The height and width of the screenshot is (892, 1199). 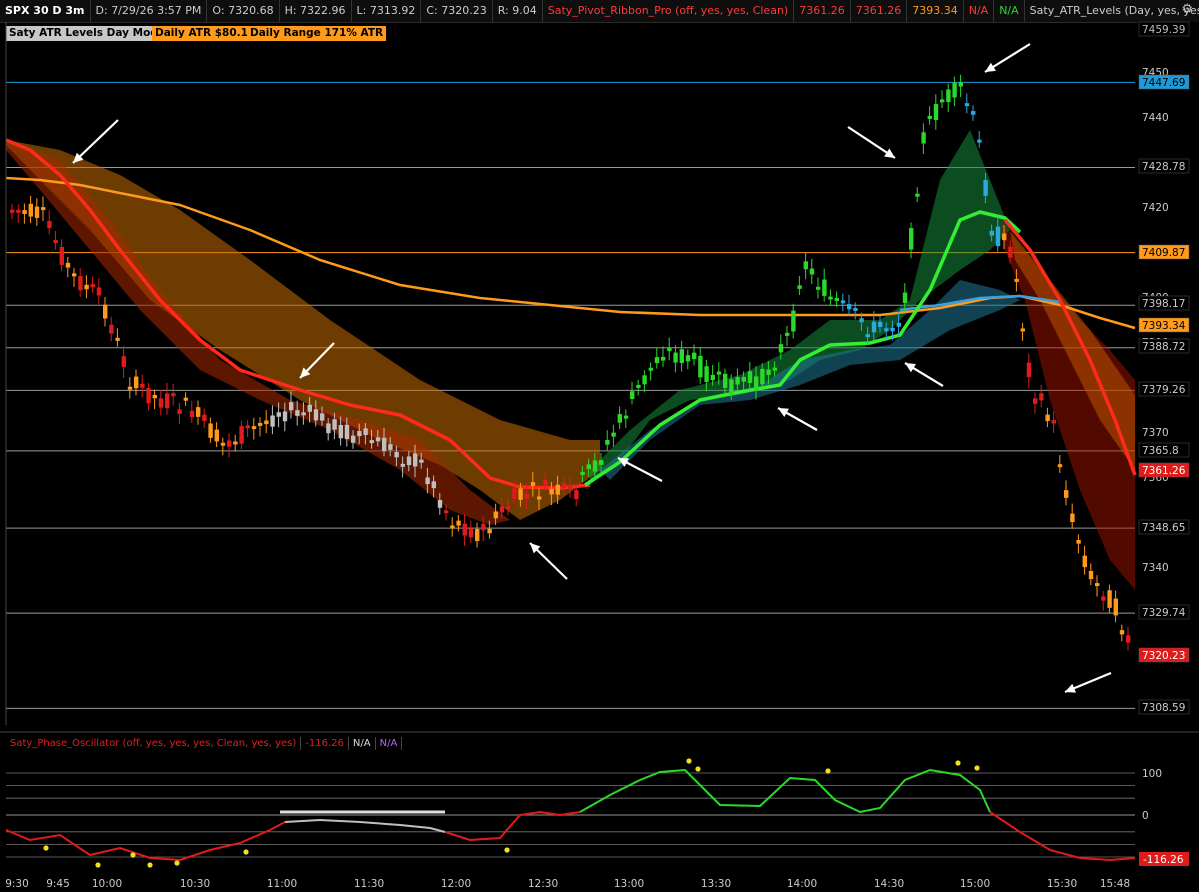 I want to click on price-tag: 7459.39, so click(x=1164, y=29).